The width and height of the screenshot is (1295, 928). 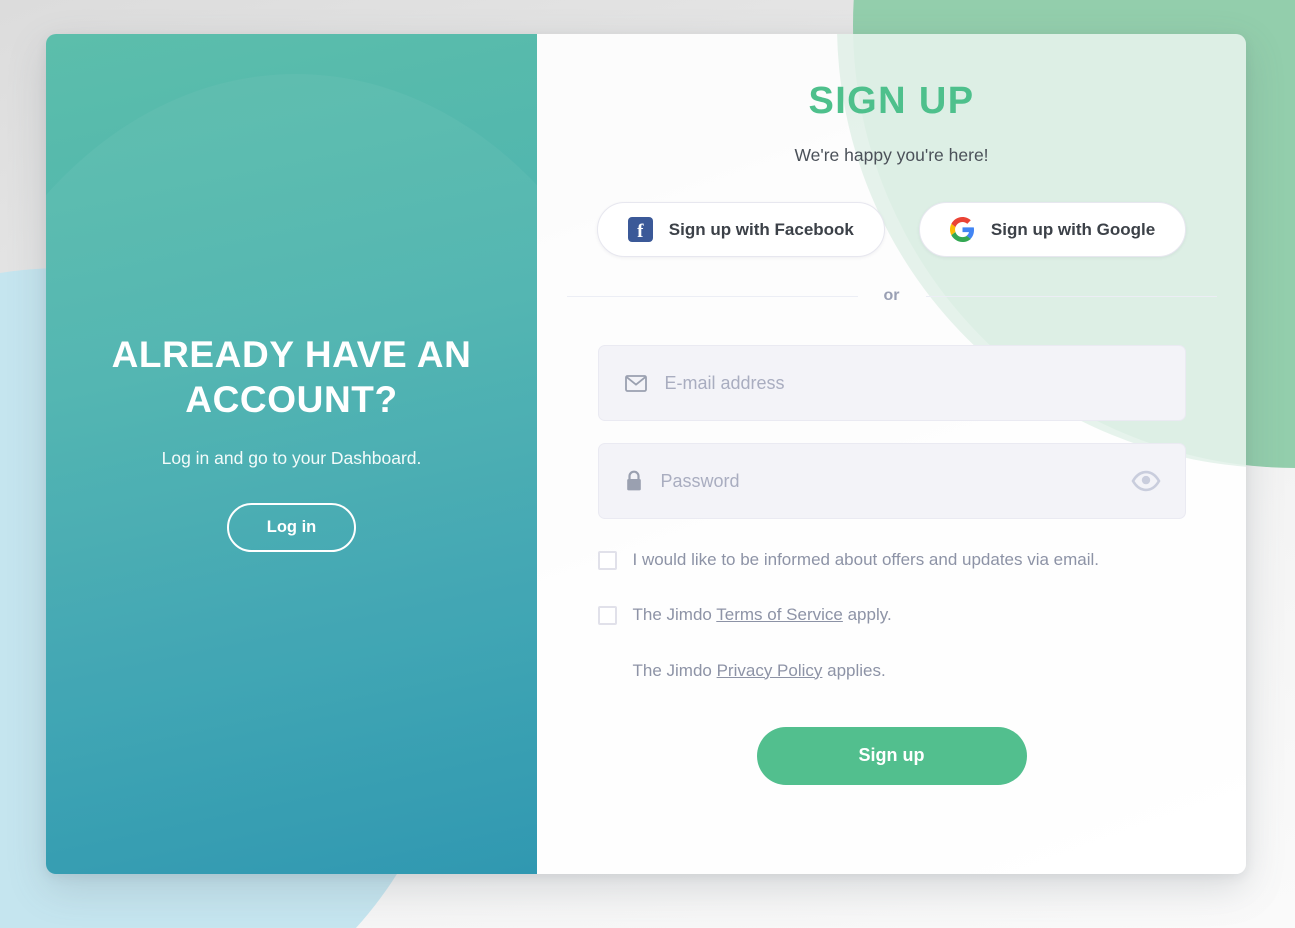 I want to click on privacy-suffix: applies., so click(x=854, y=670).